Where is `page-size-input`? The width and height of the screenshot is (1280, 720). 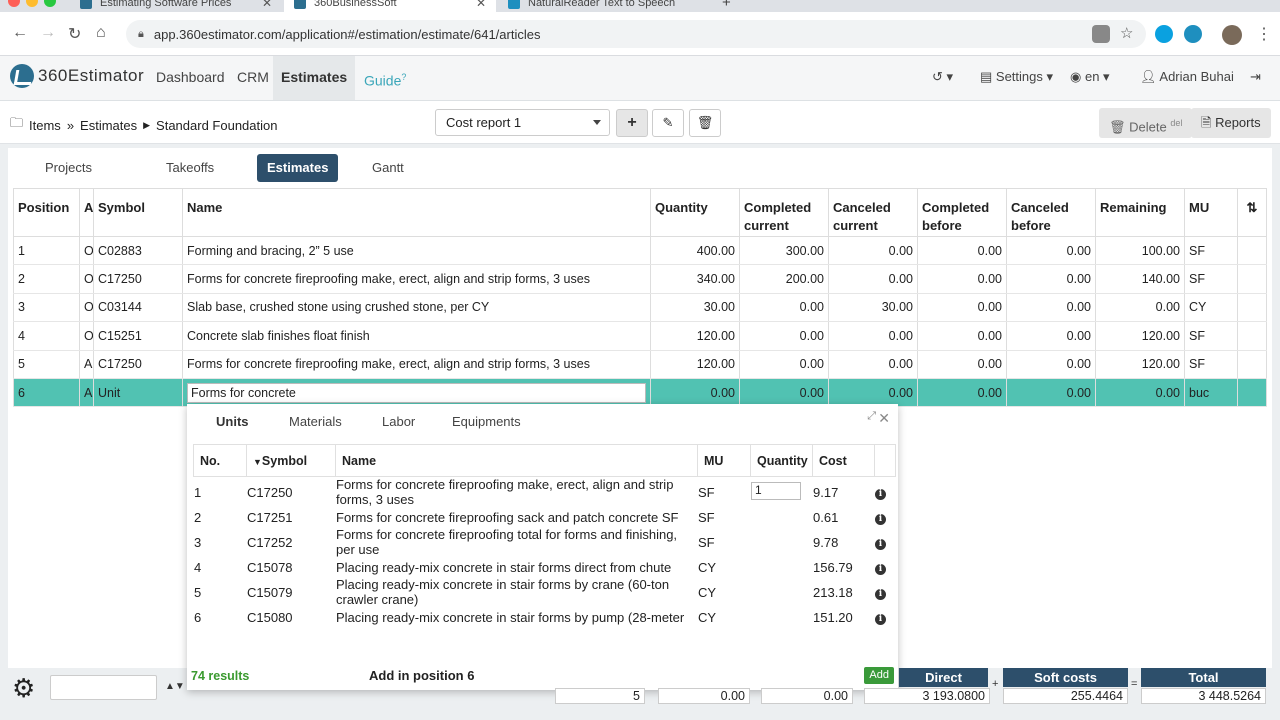 page-size-input is located at coordinates (103, 687).